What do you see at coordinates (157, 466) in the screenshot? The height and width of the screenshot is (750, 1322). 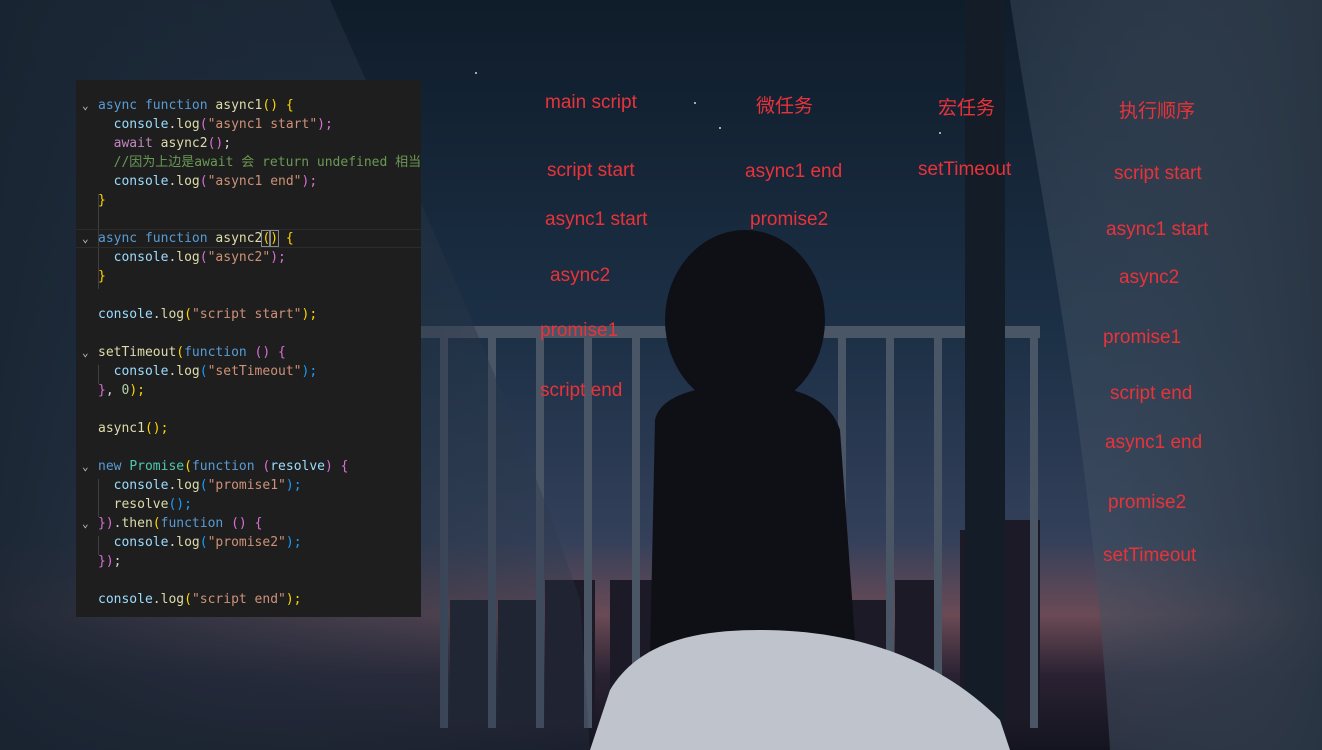 I see `code-token: Promise` at bounding box center [157, 466].